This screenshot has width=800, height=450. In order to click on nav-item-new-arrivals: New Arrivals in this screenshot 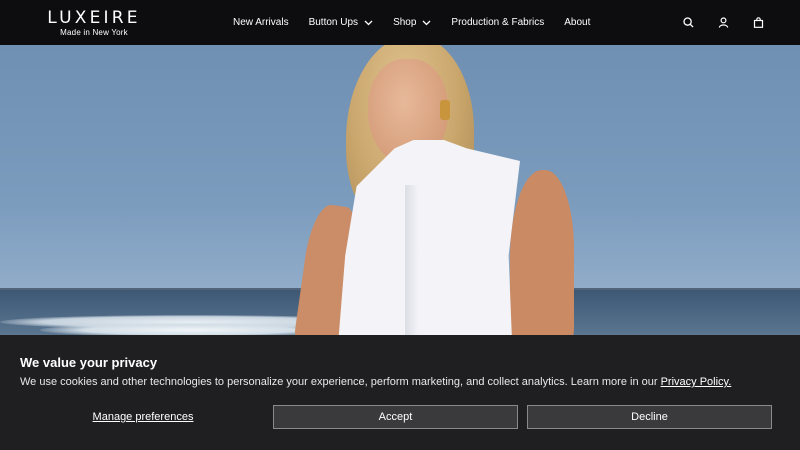, I will do `click(261, 22)`.